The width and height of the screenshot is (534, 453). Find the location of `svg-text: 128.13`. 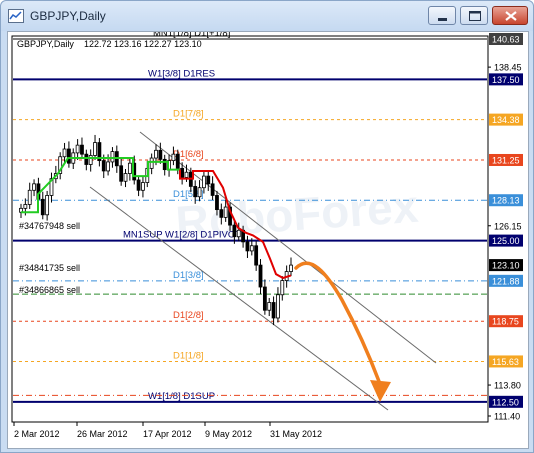

svg-text: 128.13 is located at coordinates (506, 201).